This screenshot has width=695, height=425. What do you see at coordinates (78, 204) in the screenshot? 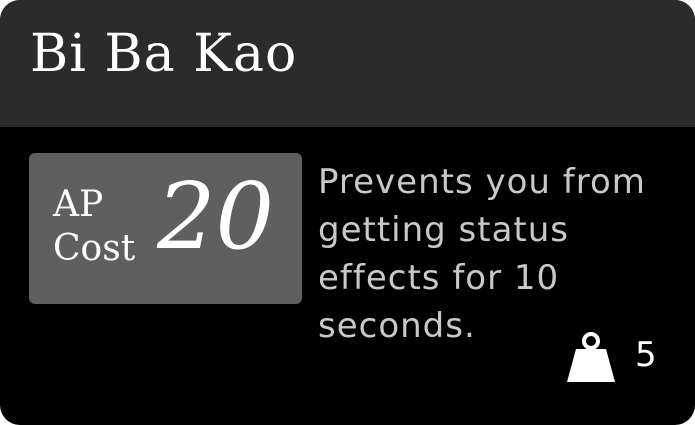
I see `ap-cost-label-line1: AP` at bounding box center [78, 204].